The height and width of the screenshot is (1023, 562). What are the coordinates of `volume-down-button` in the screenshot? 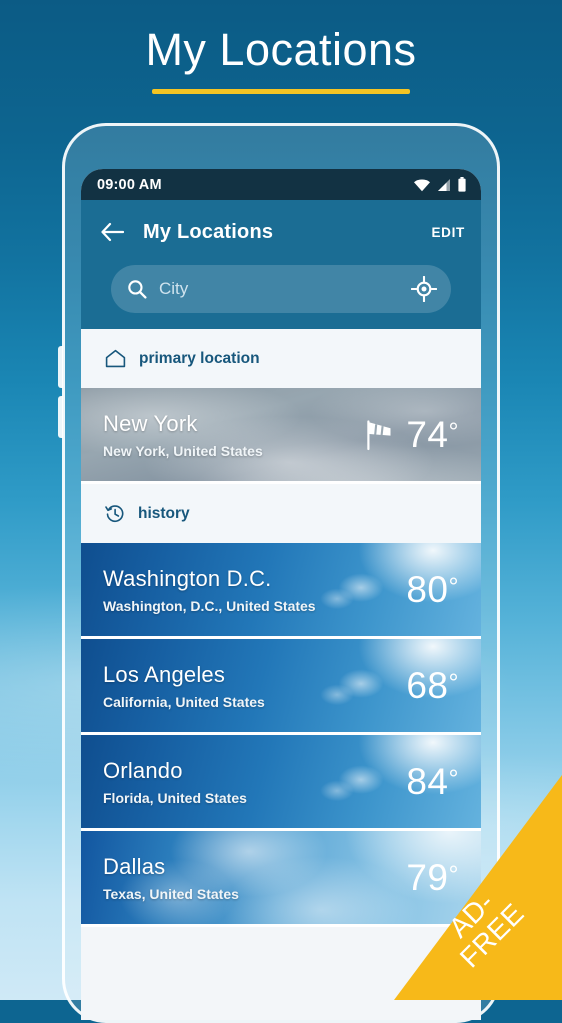 It's located at (60, 417).